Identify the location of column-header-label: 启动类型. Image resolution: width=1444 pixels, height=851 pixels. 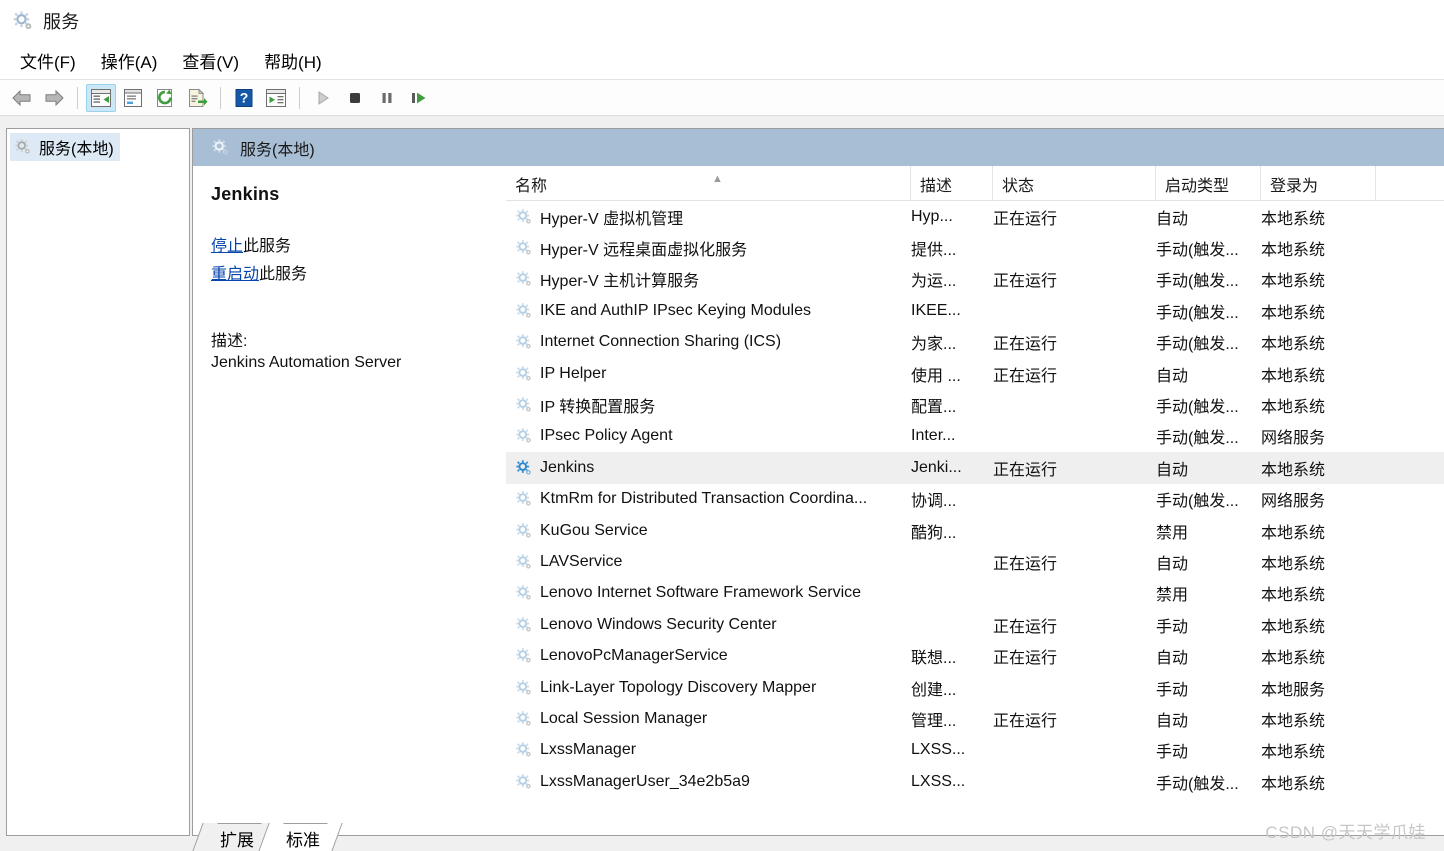
(1197, 186).